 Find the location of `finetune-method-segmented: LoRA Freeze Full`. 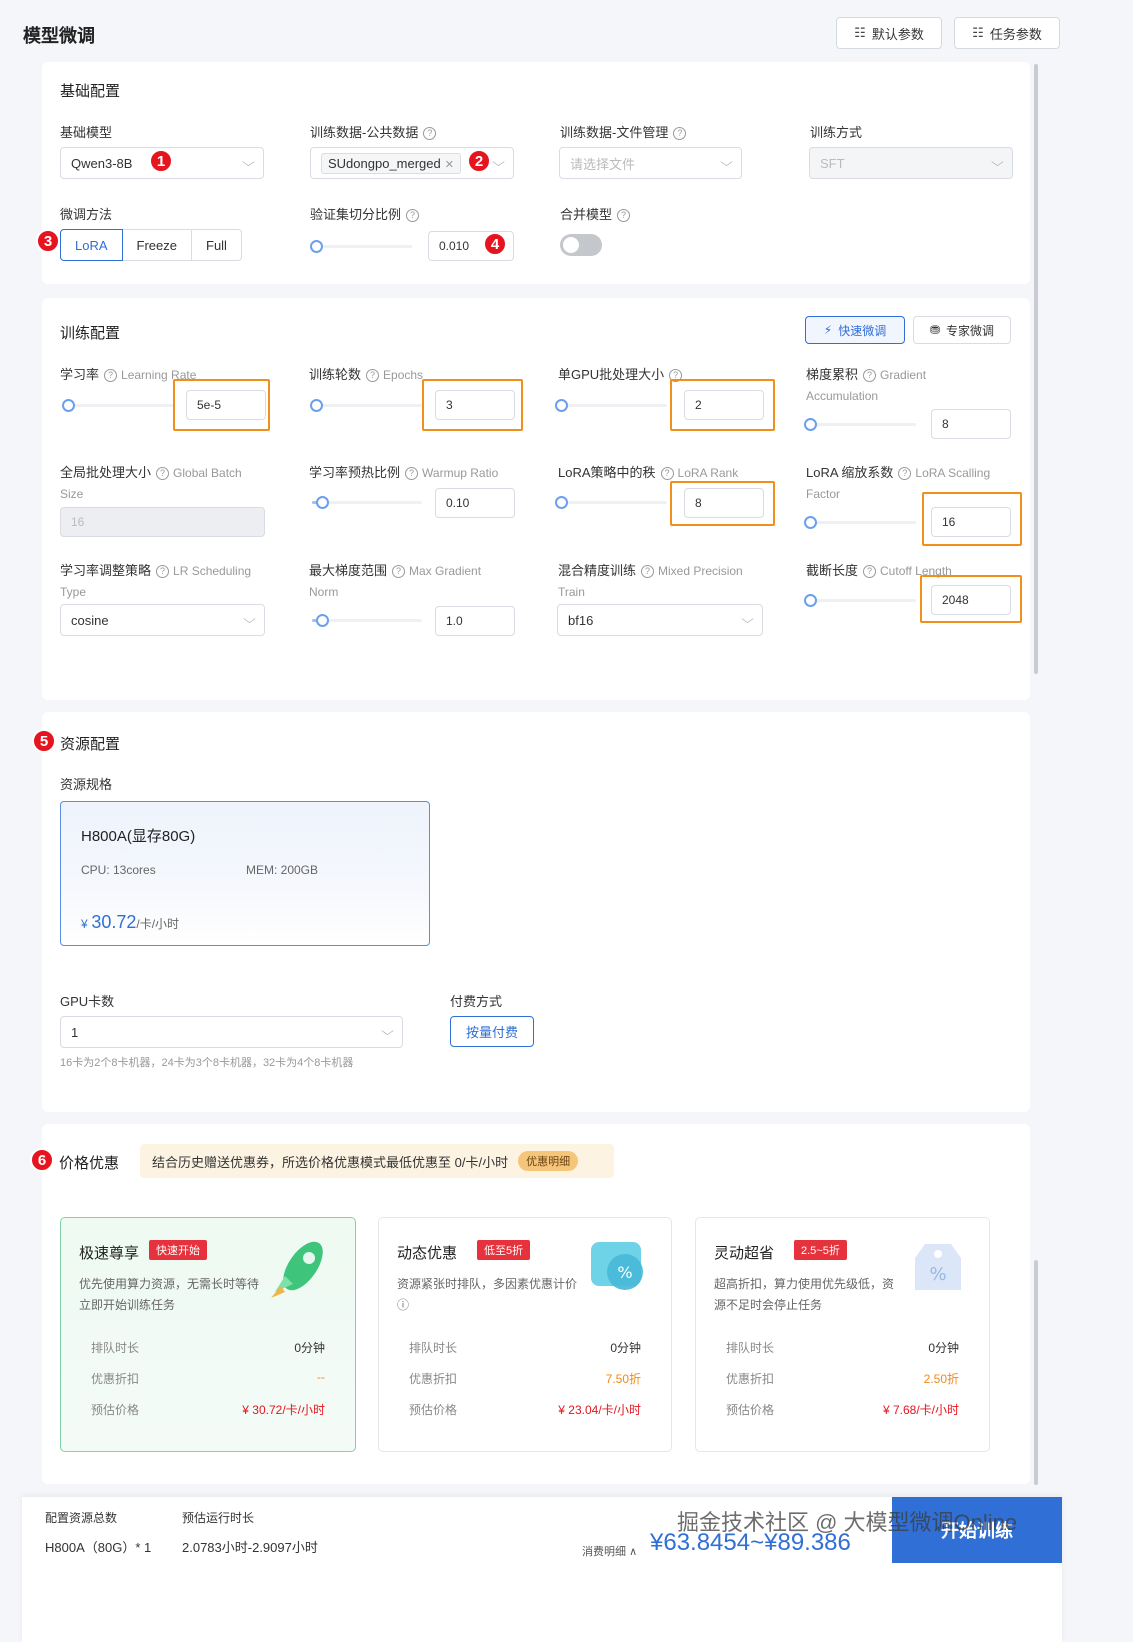

finetune-method-segmented: LoRA Freeze Full is located at coordinates (151, 245).